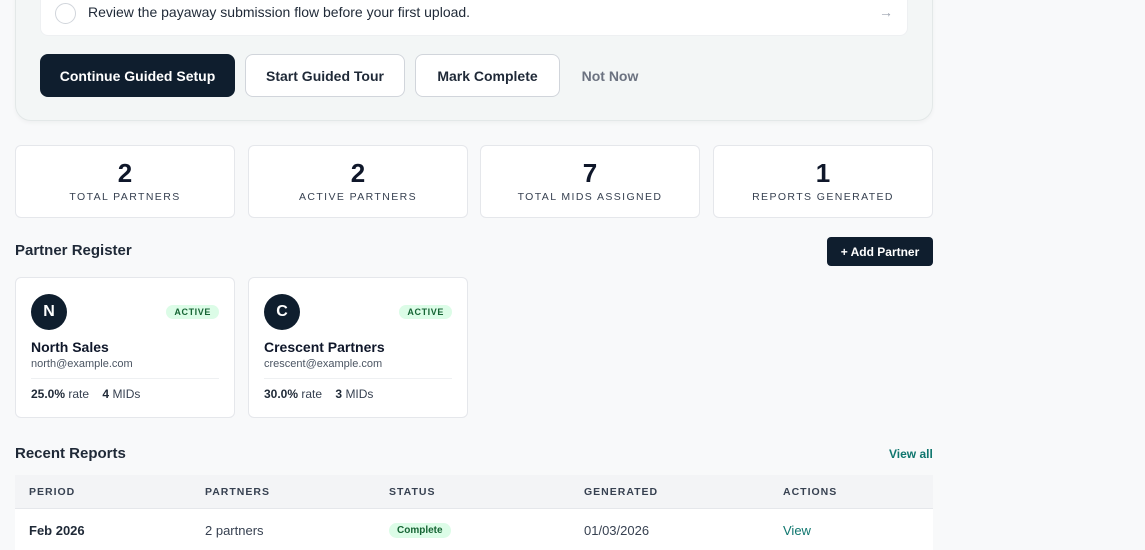  Describe the element at coordinates (65, 13) in the screenshot. I see `task-checkbox` at that location.